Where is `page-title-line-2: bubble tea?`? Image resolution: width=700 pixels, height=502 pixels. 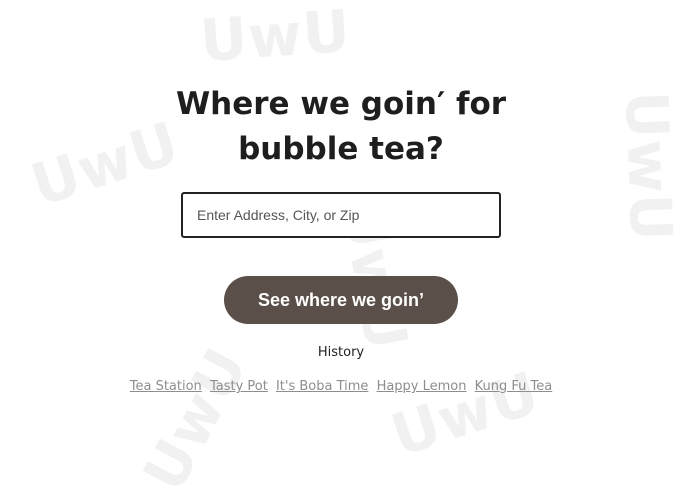 page-title-line-2: bubble tea? is located at coordinates (341, 149).